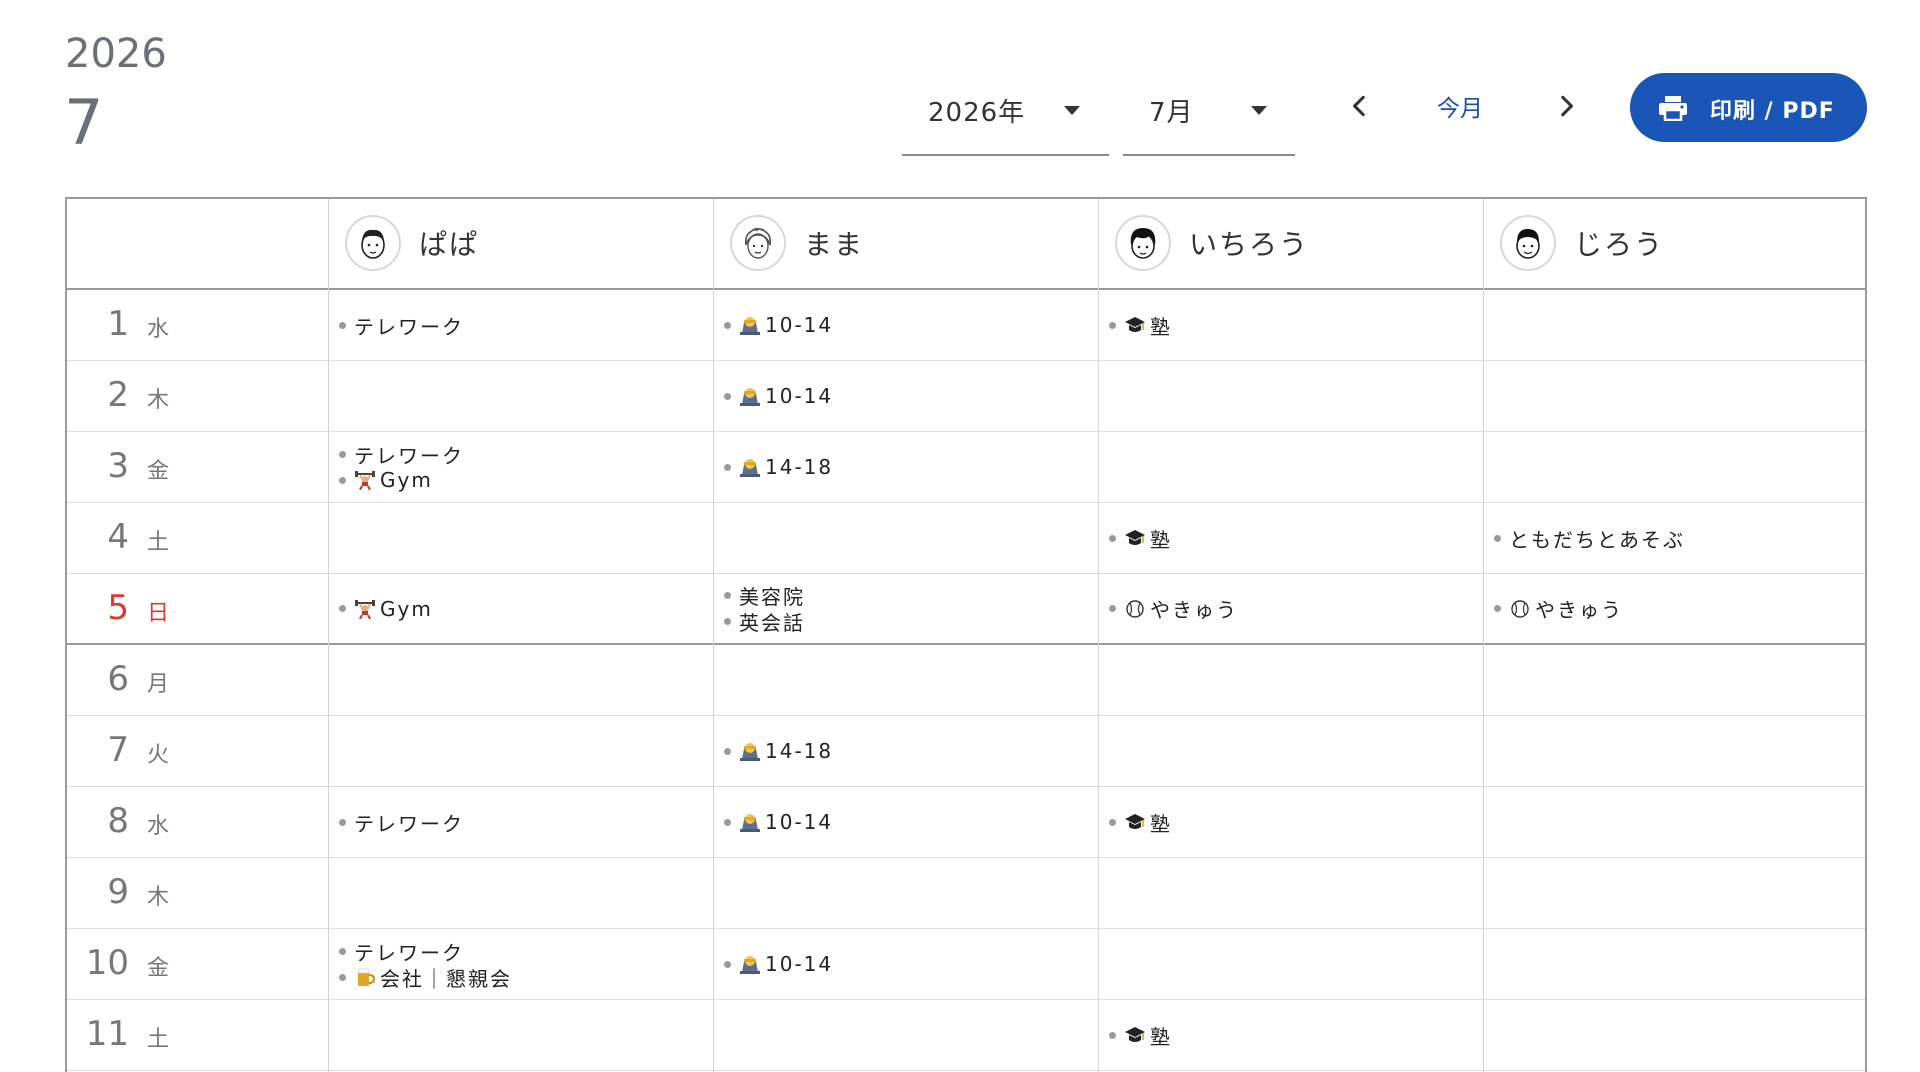 This screenshot has width=1920, height=1072. Describe the element at coordinates (910, 596) in the screenshot. I see `event-item: 美容院` at that location.